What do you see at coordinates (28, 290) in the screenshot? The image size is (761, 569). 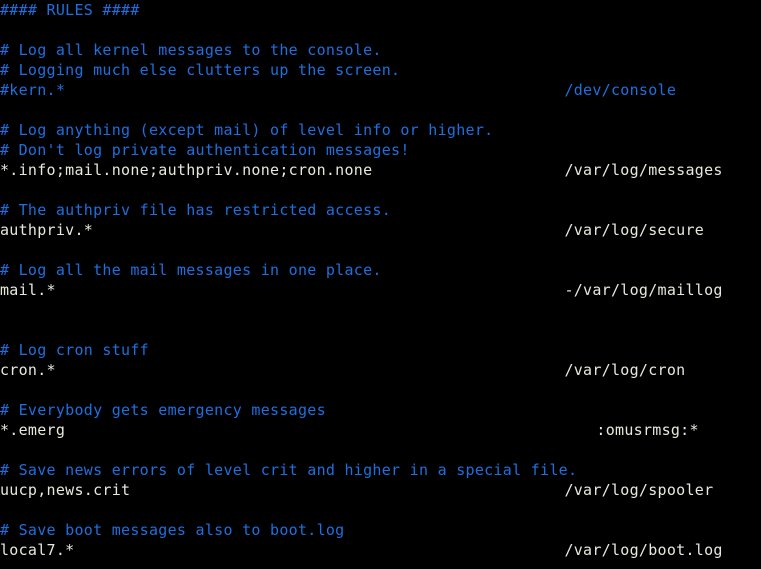 I see `rule-selector: mail.*` at bounding box center [28, 290].